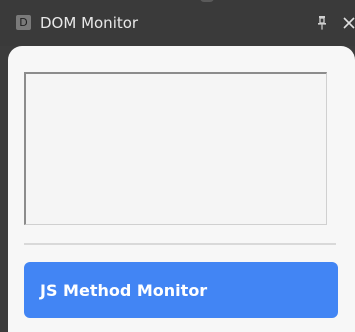  Describe the element at coordinates (207, 1) in the screenshot. I see `window-edge-dot` at that location.